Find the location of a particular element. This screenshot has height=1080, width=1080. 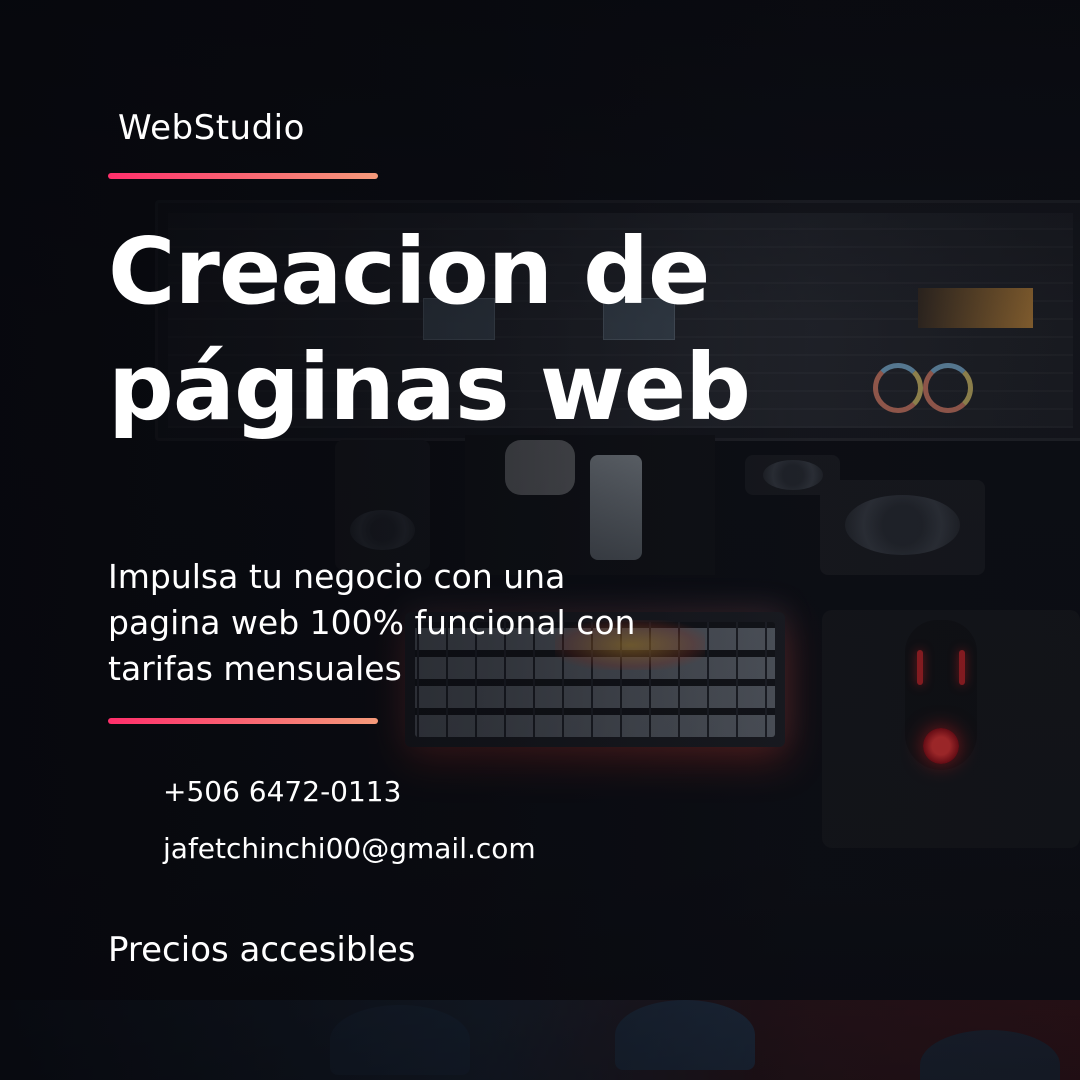

tagline-line: tarifas mensuales is located at coordinates (255, 668).